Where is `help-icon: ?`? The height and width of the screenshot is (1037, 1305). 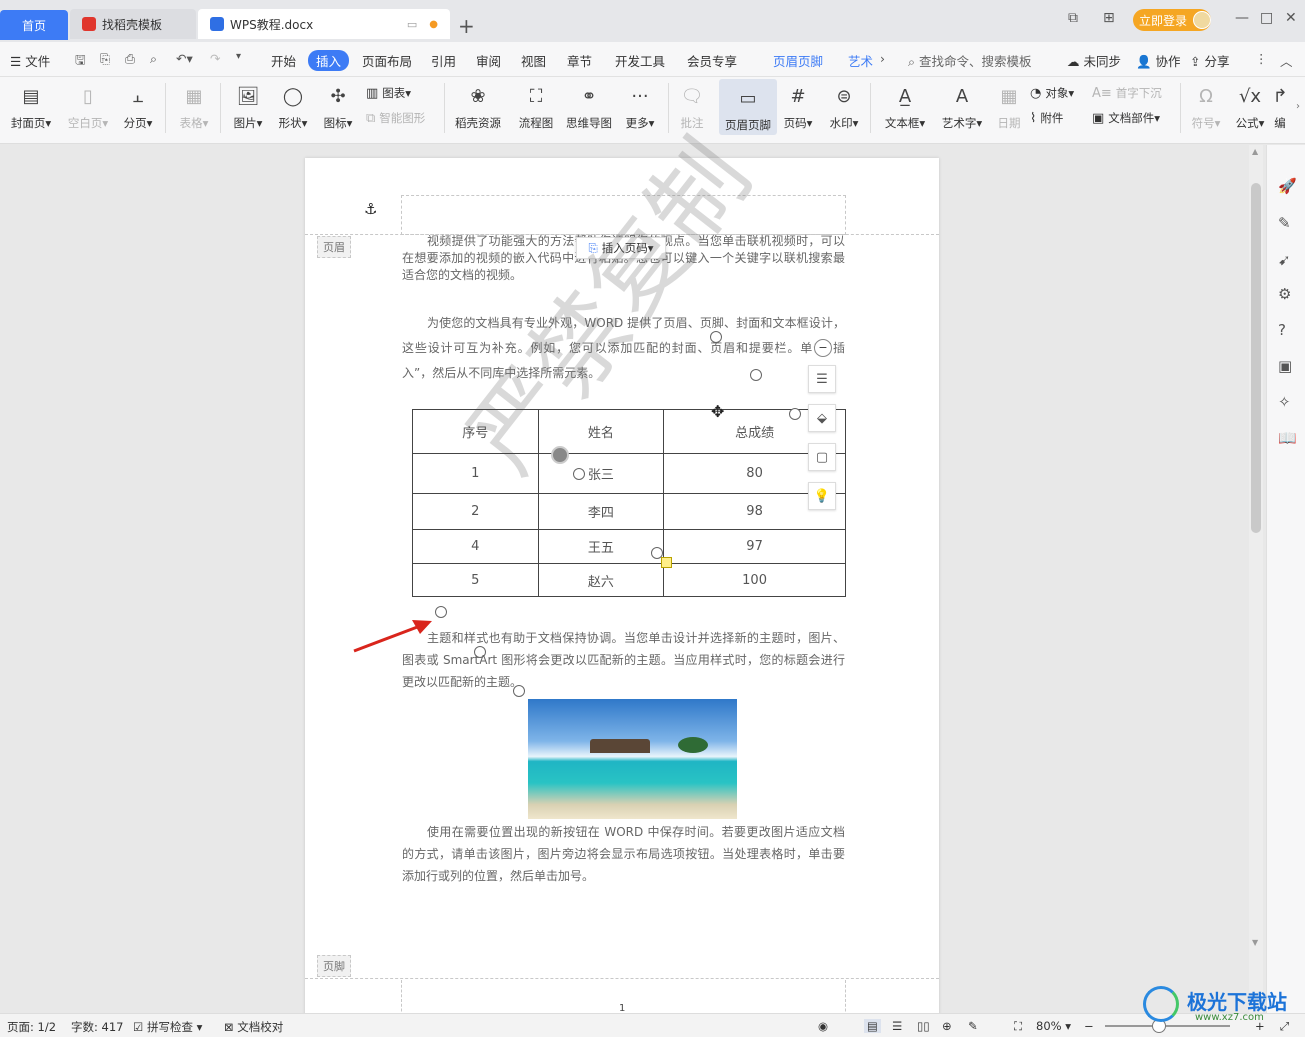
help-icon: ? is located at coordinates (1282, 330).